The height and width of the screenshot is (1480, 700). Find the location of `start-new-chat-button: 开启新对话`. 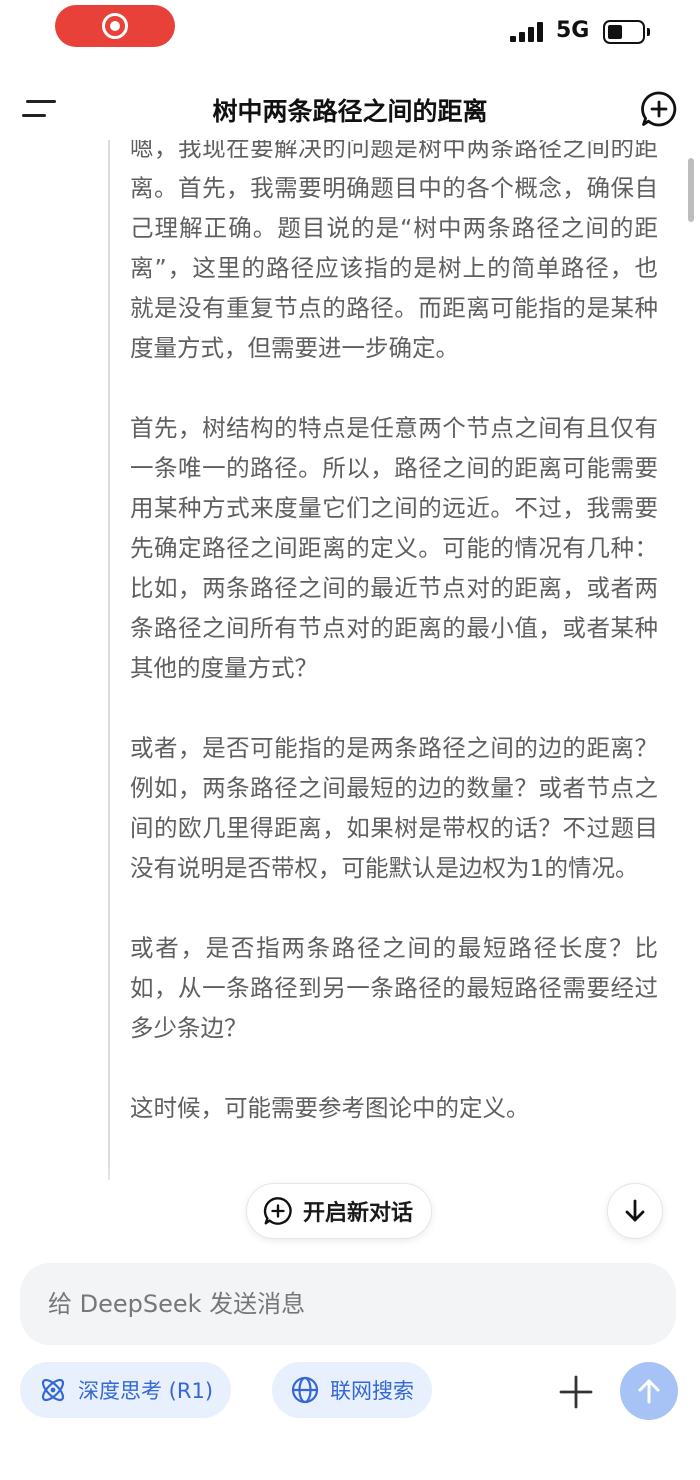

start-new-chat-button: 开启新对话 is located at coordinates (339, 1211).